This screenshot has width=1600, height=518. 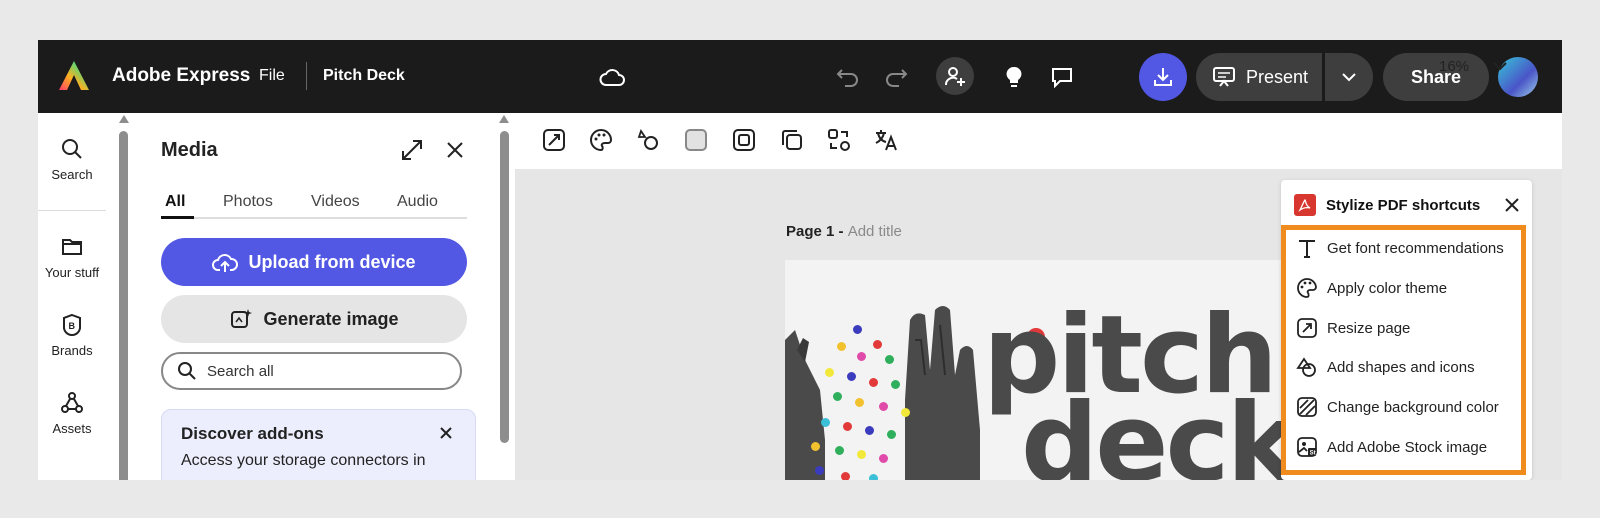 What do you see at coordinates (252, 433) in the screenshot?
I see `addons-title: Discover add-ons` at bounding box center [252, 433].